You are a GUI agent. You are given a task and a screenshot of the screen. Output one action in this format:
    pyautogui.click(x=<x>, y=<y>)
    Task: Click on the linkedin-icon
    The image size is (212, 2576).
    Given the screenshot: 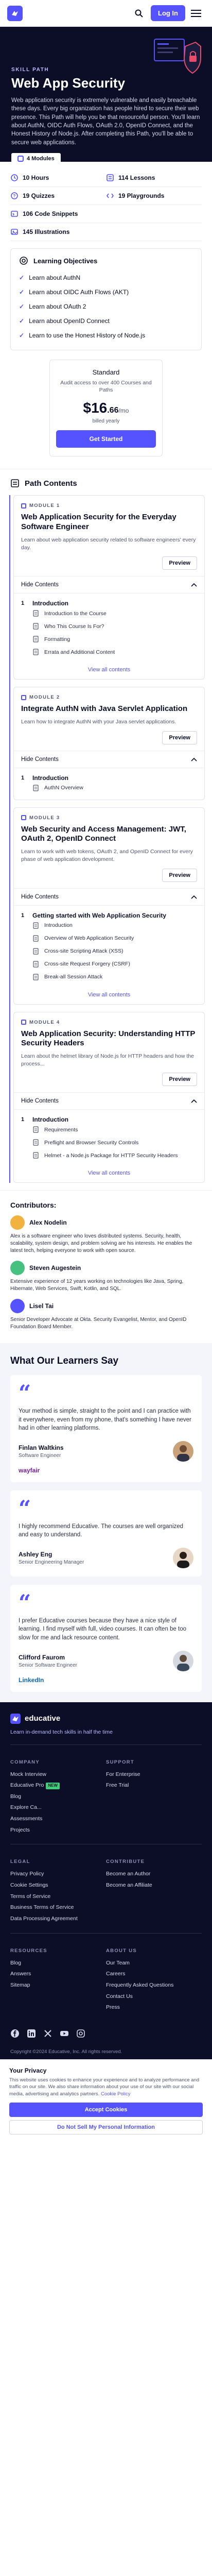 What is the action you would take?
    pyautogui.click(x=31, y=2033)
    